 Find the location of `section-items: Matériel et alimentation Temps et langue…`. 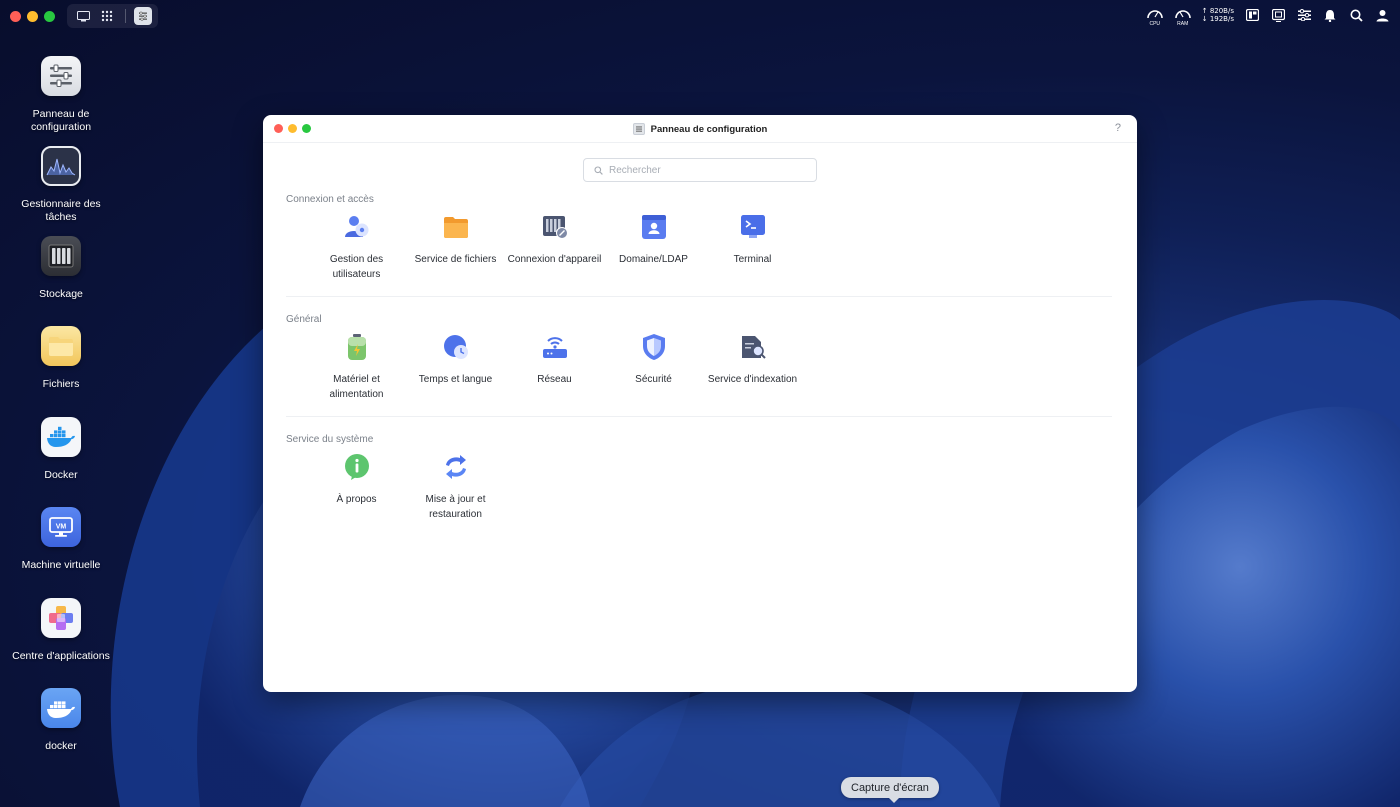

section-items: Matériel et alimentation Temps et langue… is located at coordinates (554, 367).